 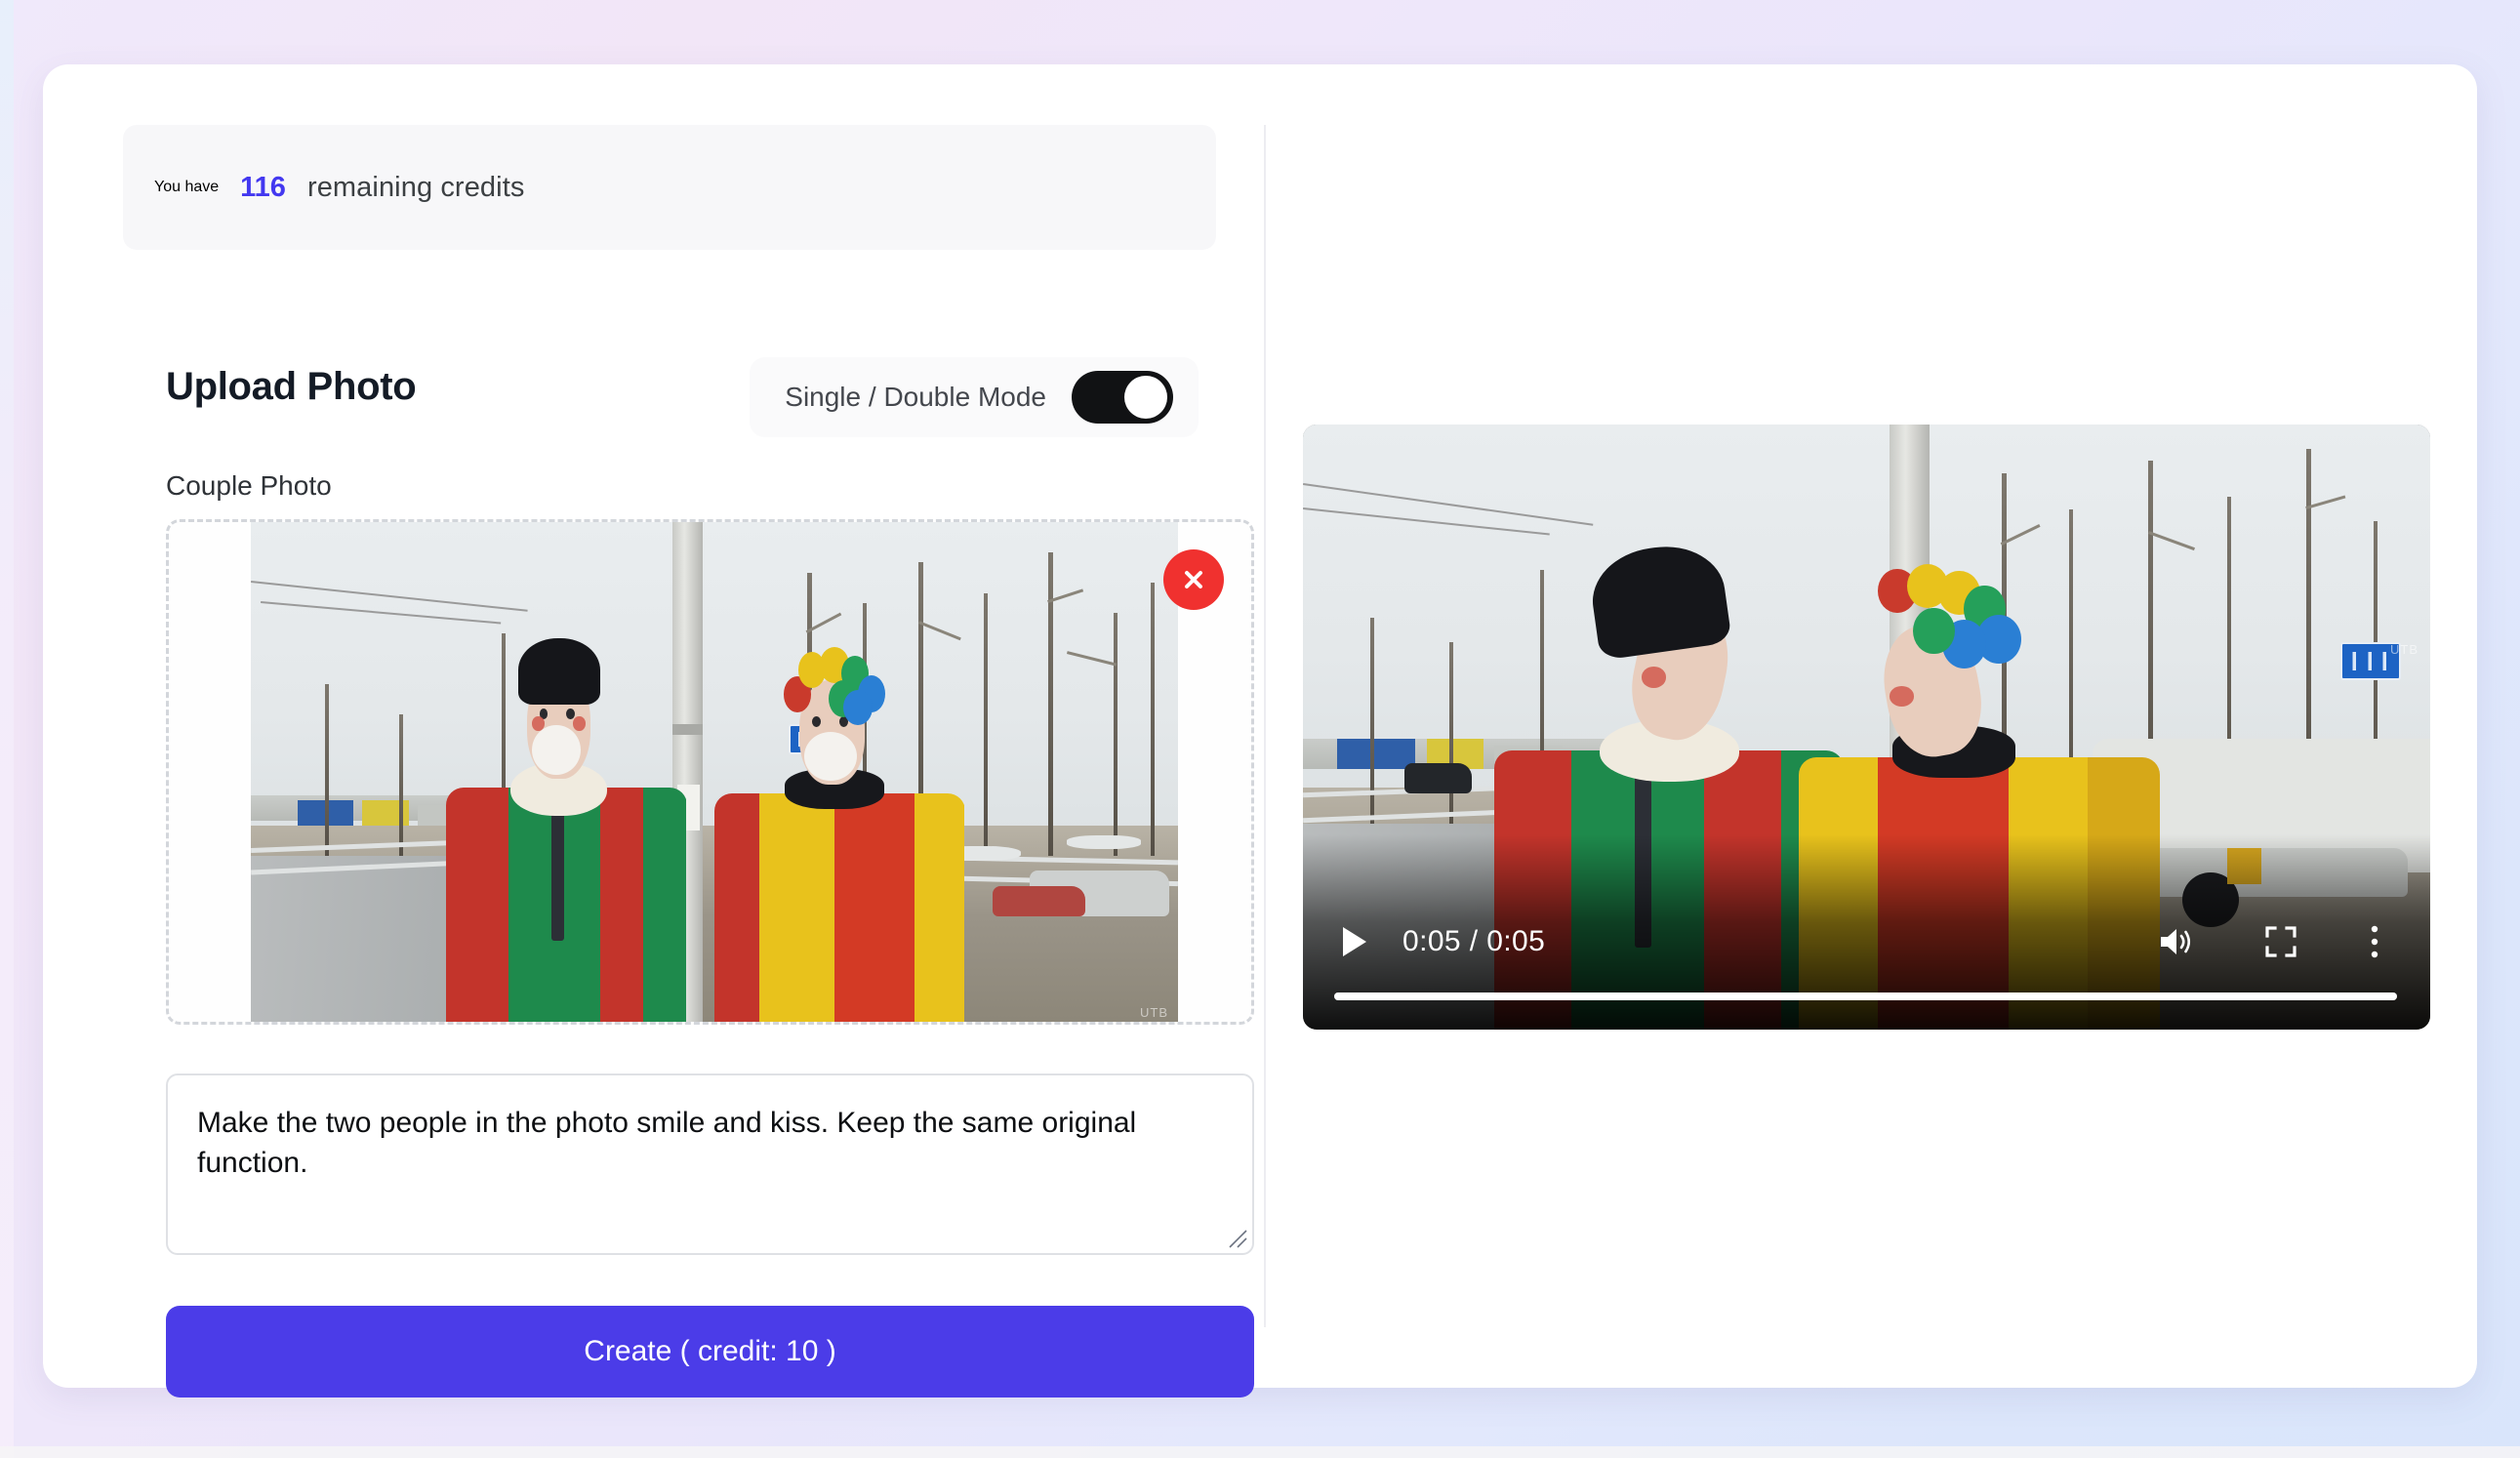 I want to click on more-options-icon, so click(x=2374, y=942).